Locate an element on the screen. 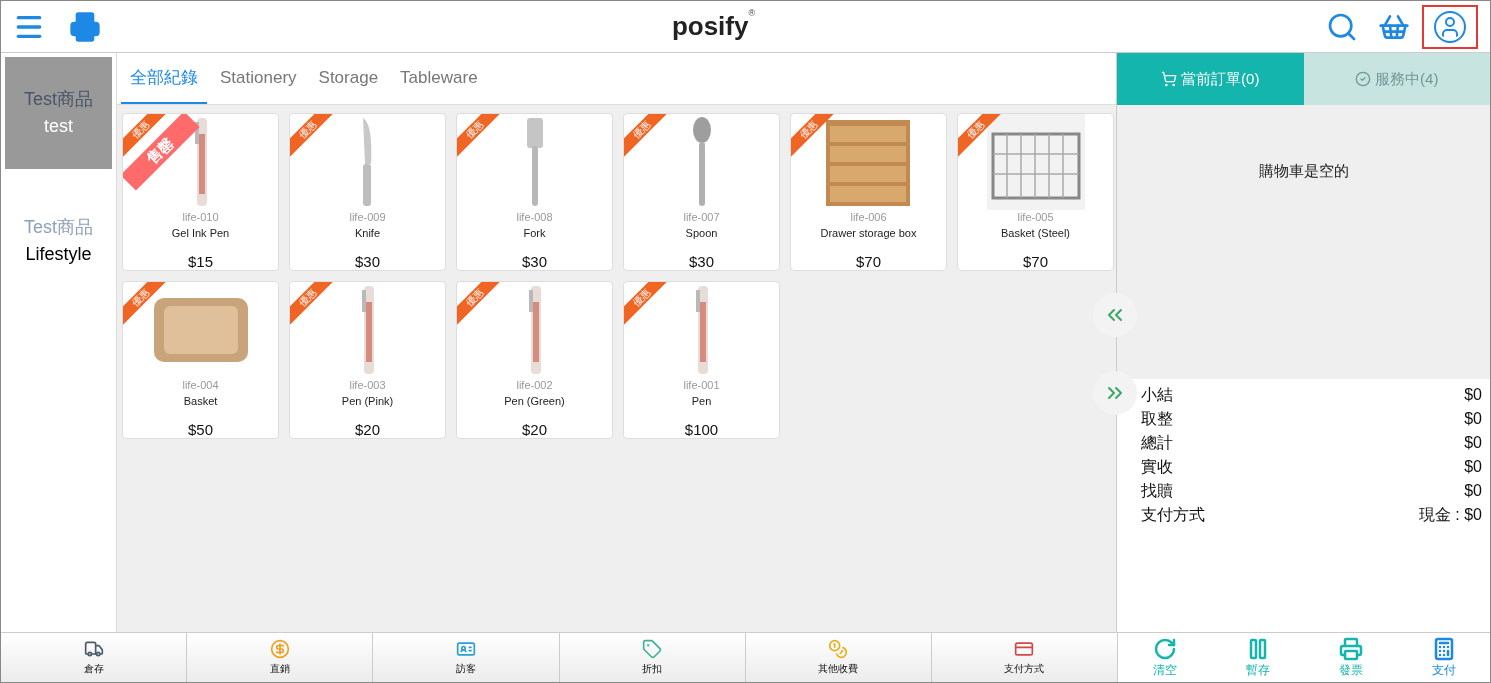 The width and height of the screenshot is (1491, 683). product-code: life-006 is located at coordinates (868, 217).